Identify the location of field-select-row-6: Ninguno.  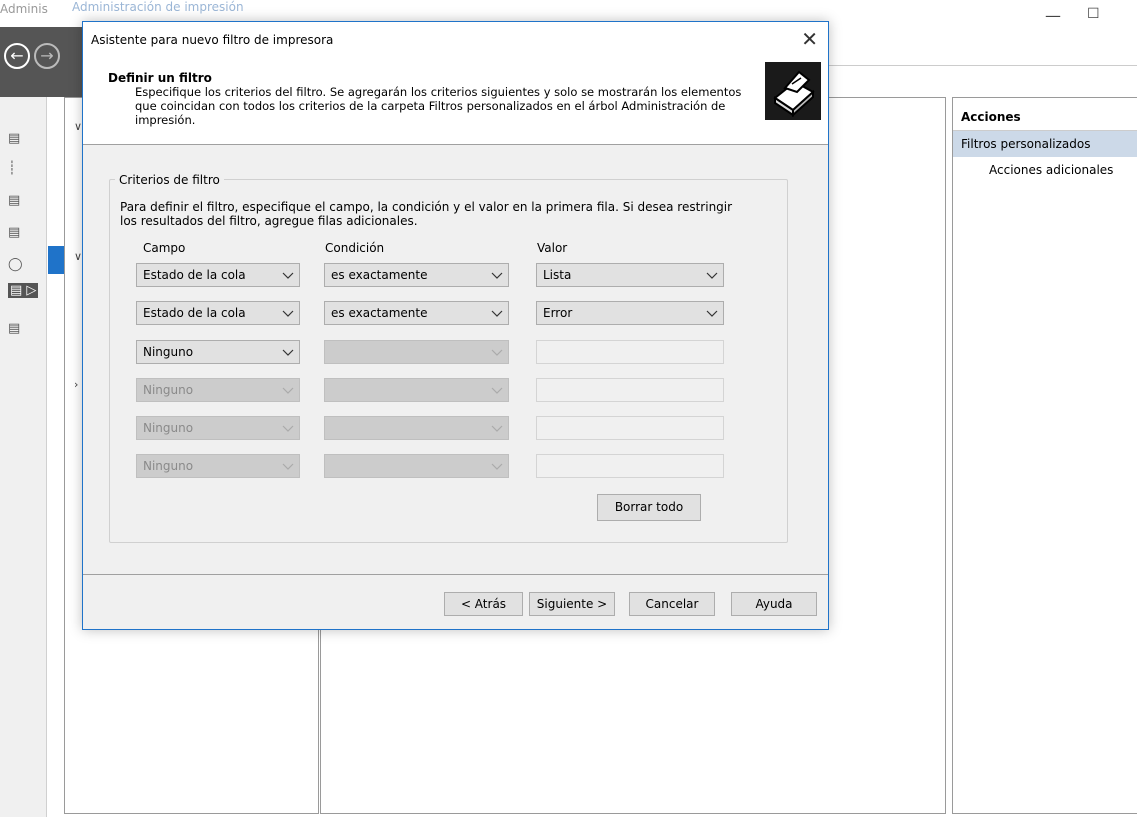
(218, 466).